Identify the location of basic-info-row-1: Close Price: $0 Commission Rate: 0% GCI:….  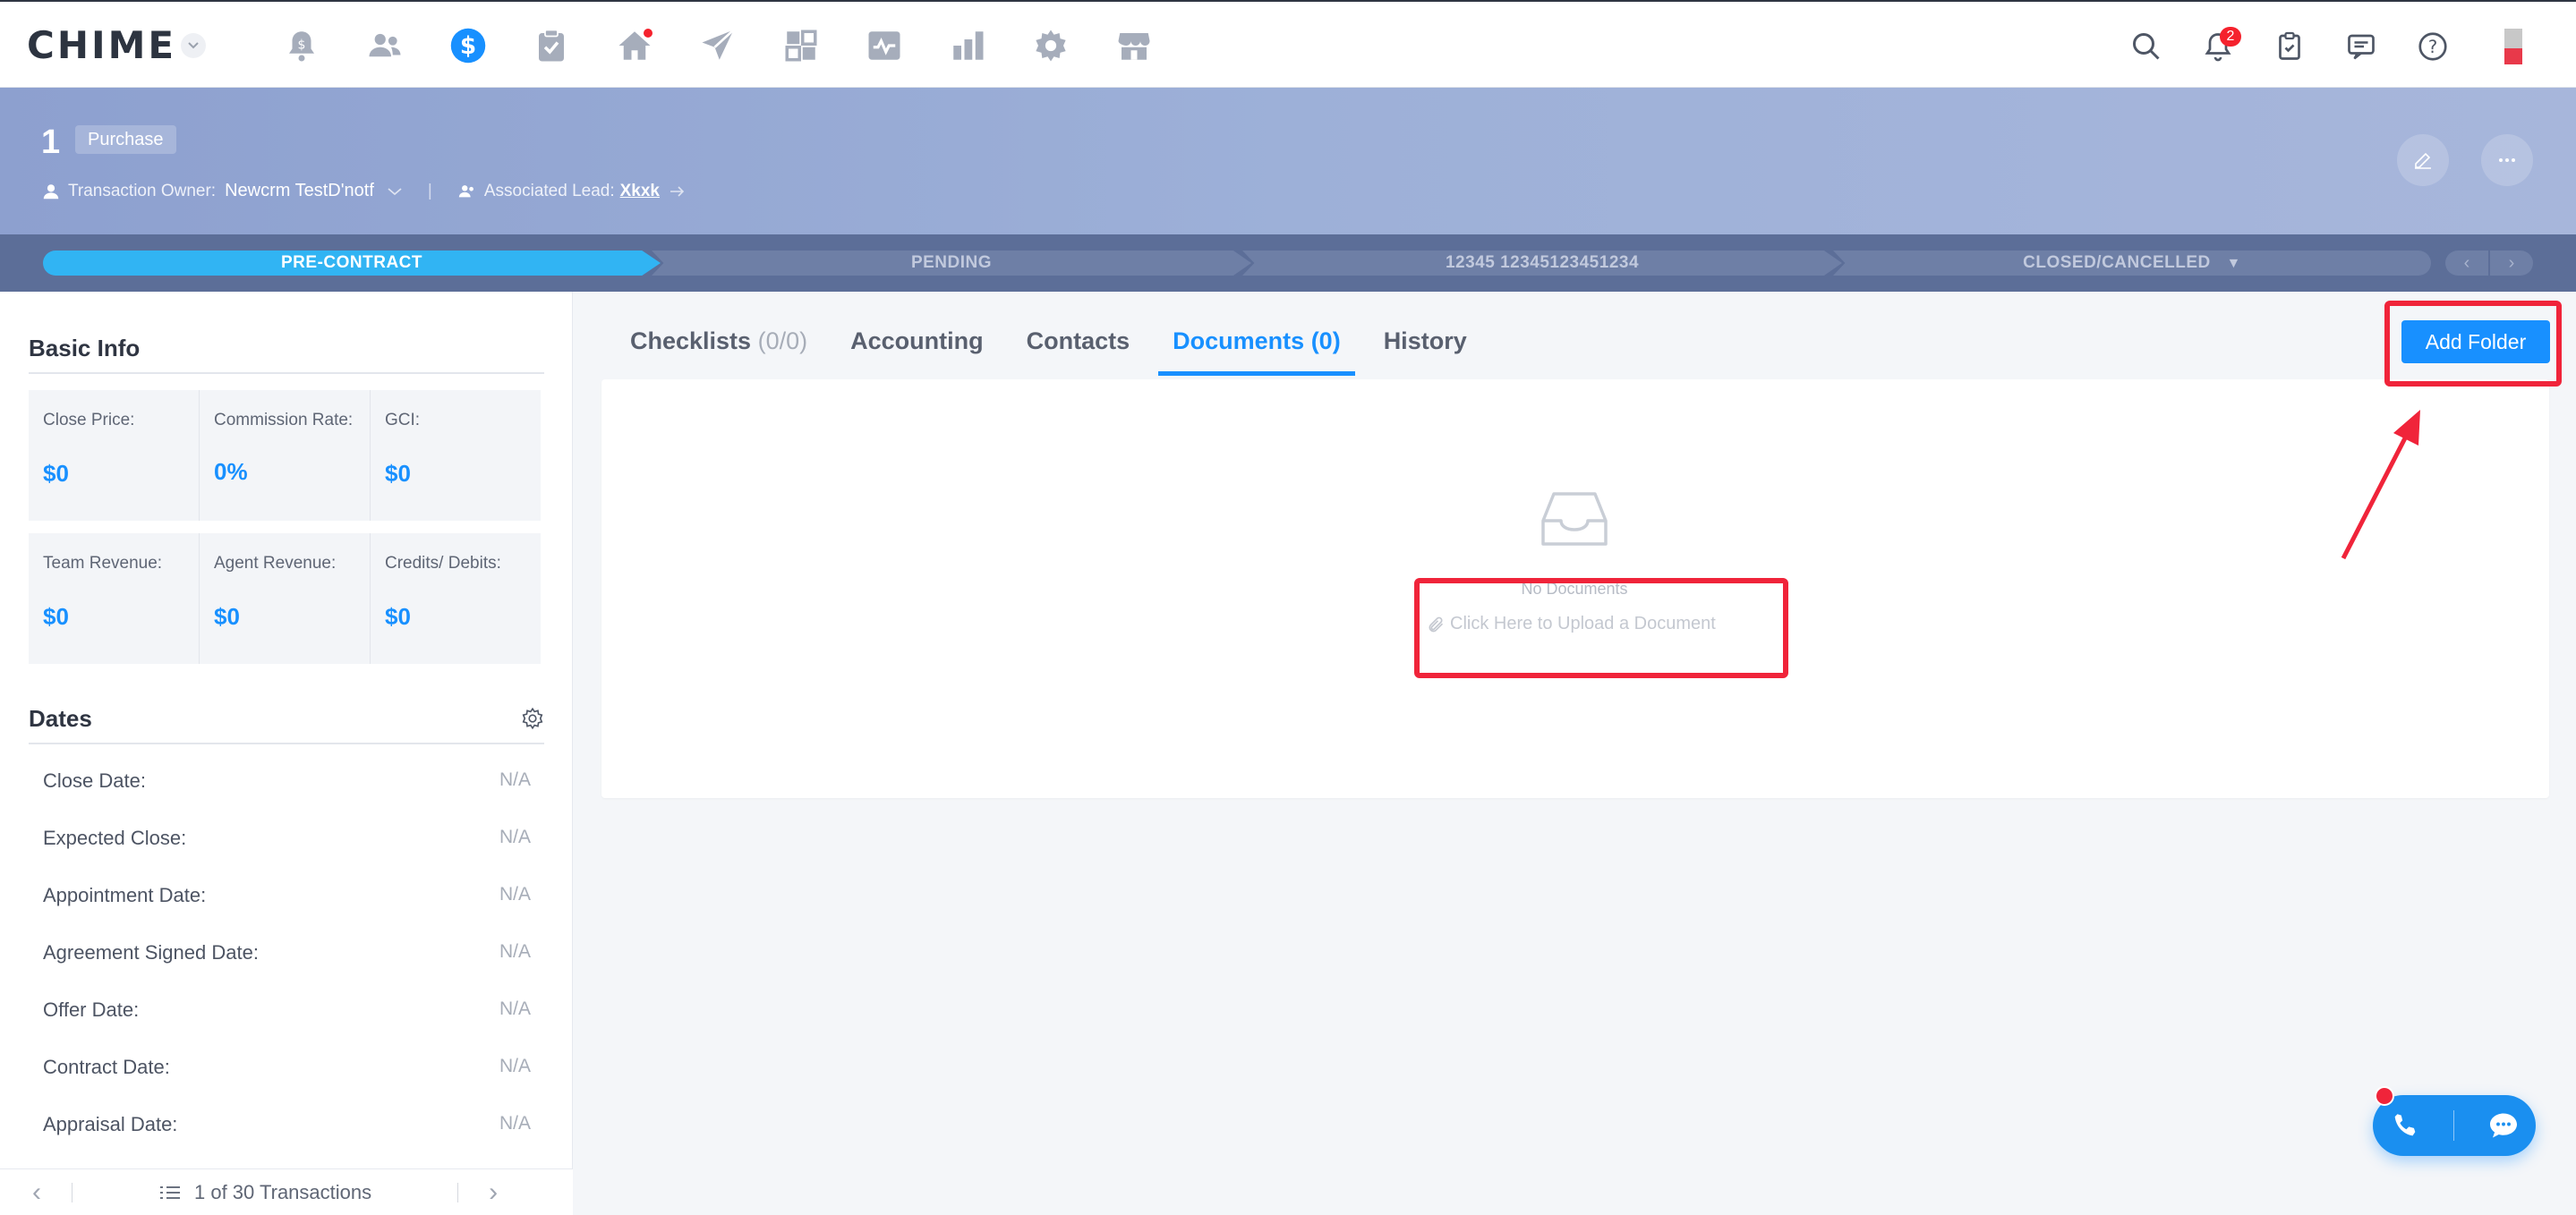
(285, 456).